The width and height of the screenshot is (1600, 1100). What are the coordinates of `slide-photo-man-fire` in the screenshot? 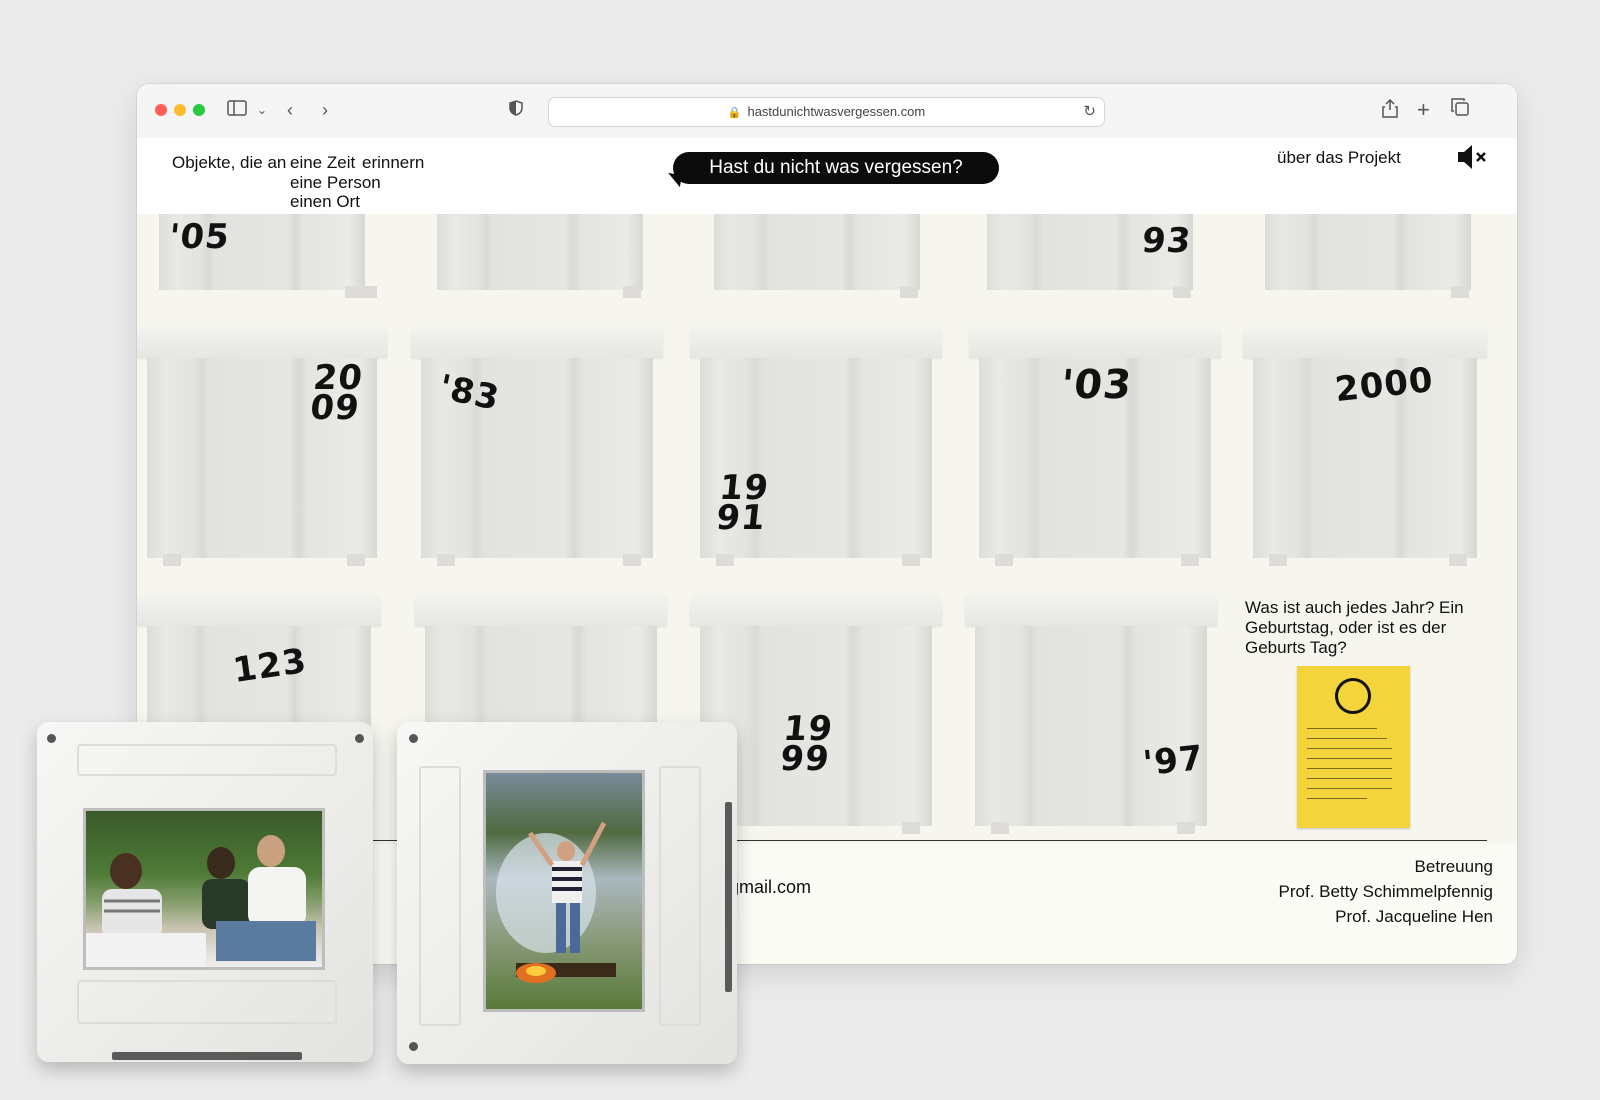 It's located at (564, 891).